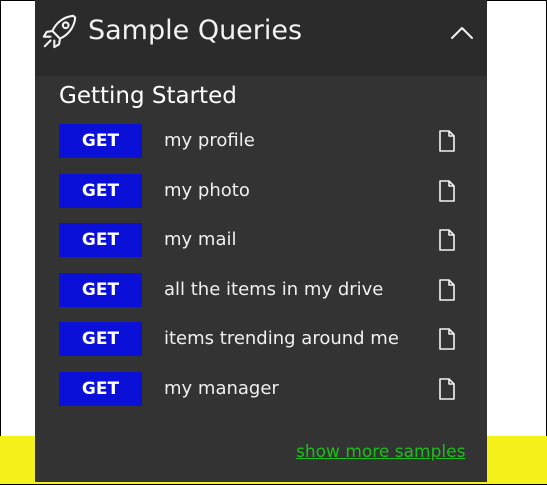 This screenshot has width=547, height=485. Describe the element at coordinates (148, 96) in the screenshot. I see `section-title: Getting Started` at that location.